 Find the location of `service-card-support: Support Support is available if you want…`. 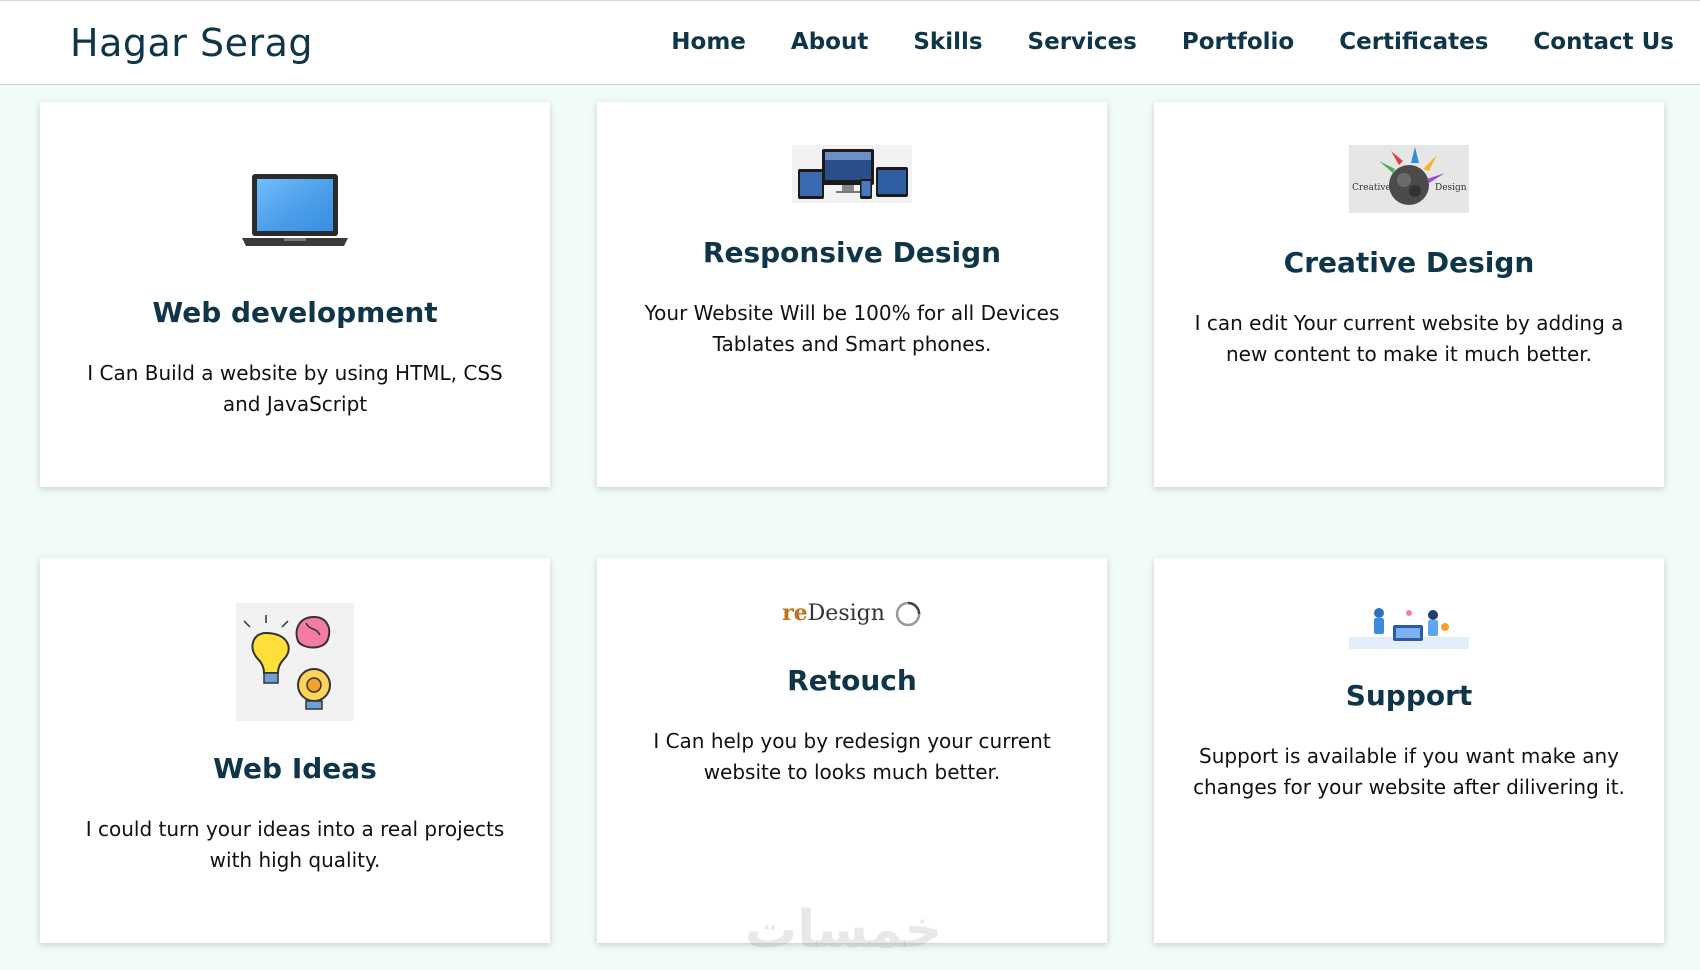

service-card-support: Support Support is available if you want… is located at coordinates (1409, 750).